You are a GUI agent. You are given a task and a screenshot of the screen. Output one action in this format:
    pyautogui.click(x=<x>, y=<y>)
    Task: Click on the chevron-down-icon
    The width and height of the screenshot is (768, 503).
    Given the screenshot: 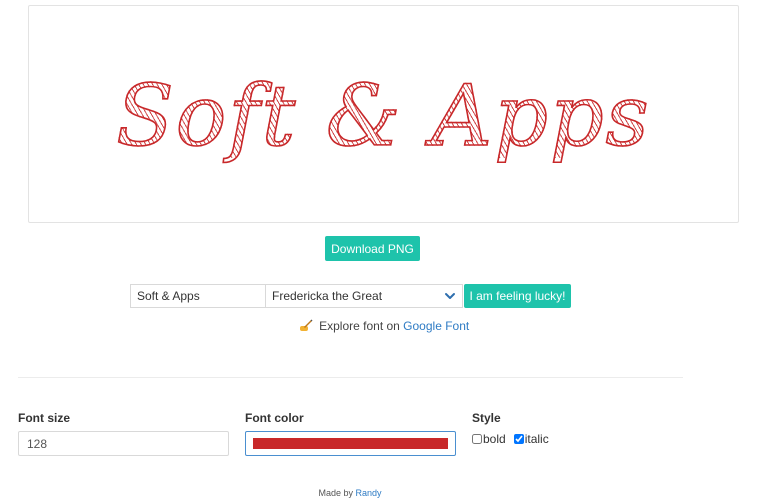 What is the action you would take?
    pyautogui.click(x=450, y=296)
    